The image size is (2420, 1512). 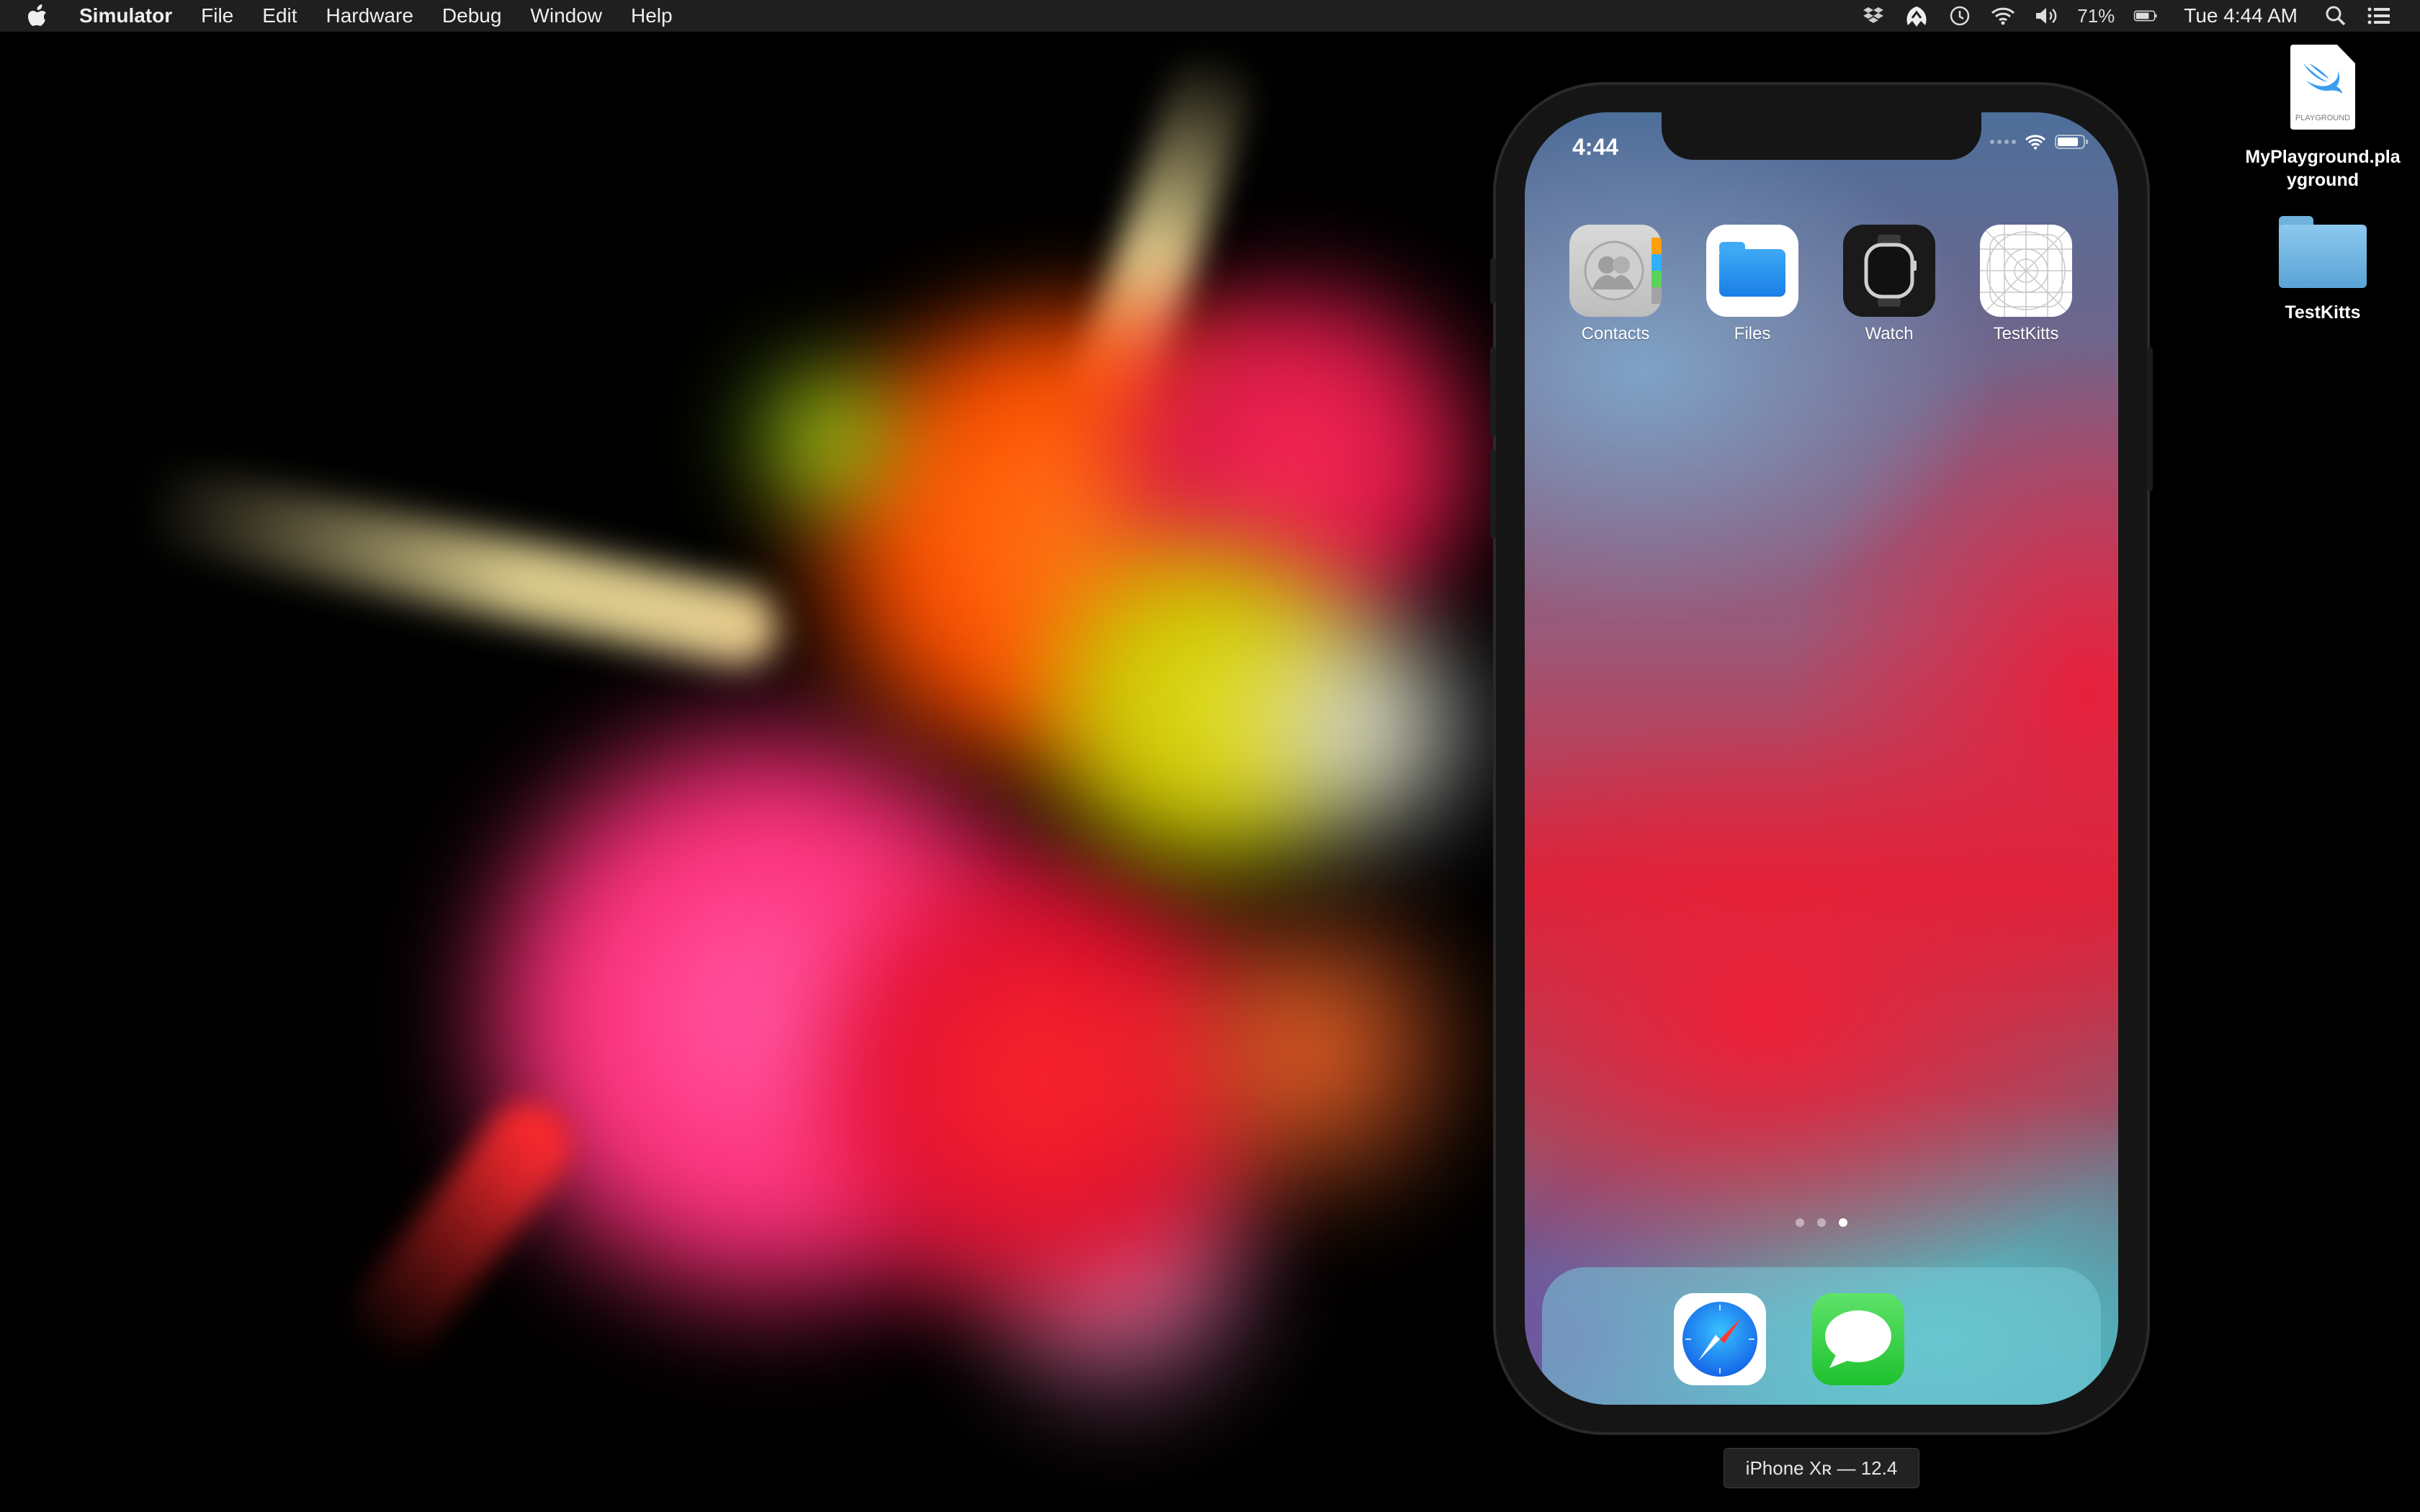 I want to click on dock-app-safari, so click(x=1720, y=1339).